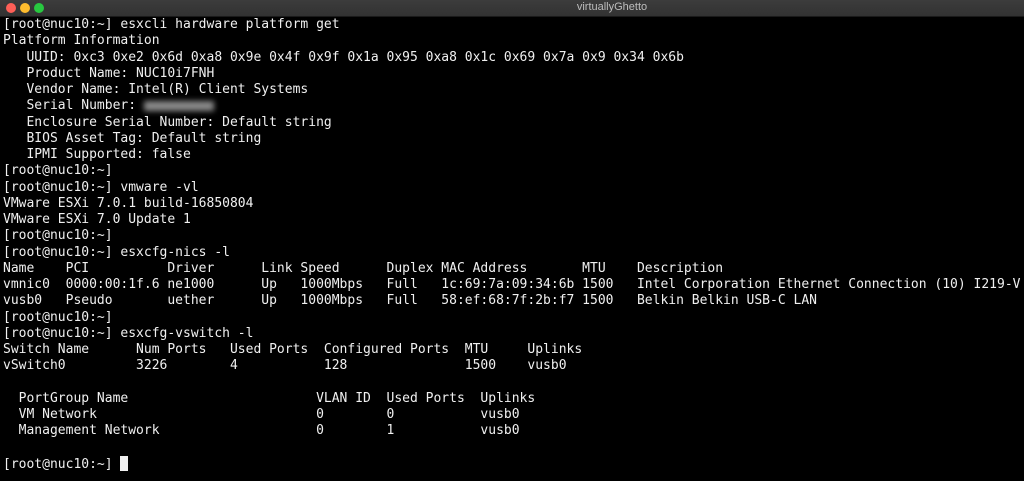 This screenshot has height=481, width=1024. What do you see at coordinates (81, 41) in the screenshot?
I see `terminal-line: Platform Information` at bounding box center [81, 41].